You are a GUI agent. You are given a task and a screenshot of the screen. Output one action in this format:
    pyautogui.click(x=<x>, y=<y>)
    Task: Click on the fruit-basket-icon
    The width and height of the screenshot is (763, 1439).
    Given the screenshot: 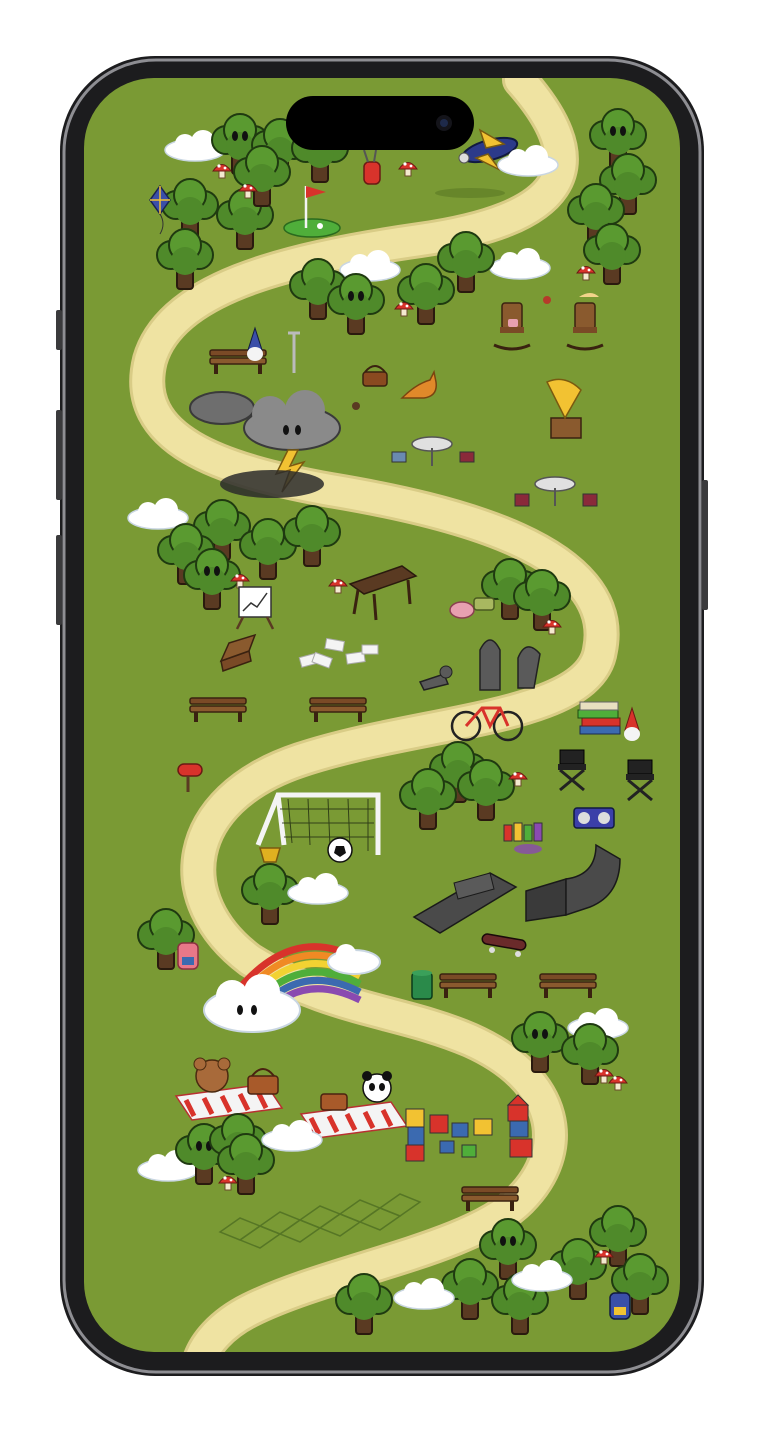 What is the action you would take?
    pyautogui.click(x=484, y=604)
    